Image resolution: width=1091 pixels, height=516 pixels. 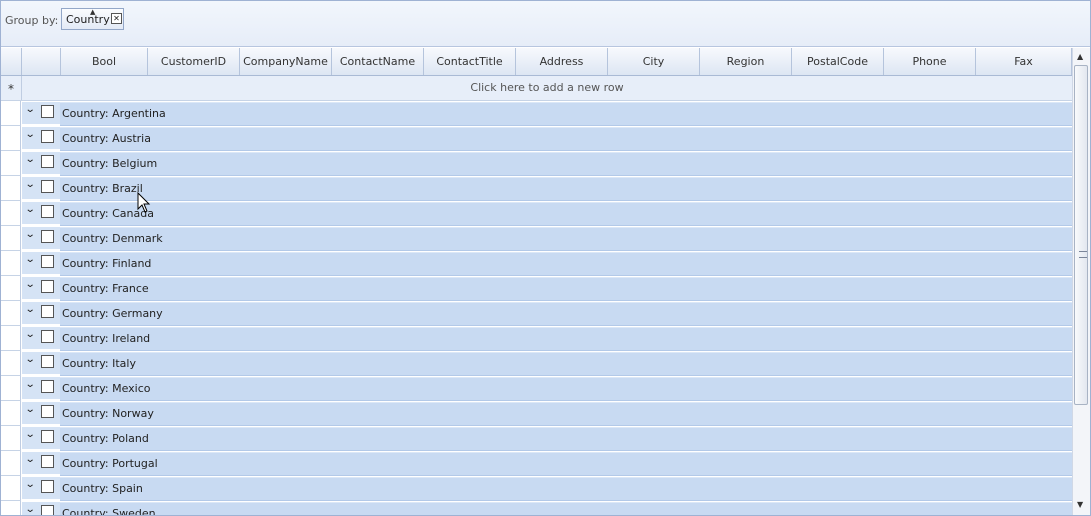 I want to click on group-row: ⌄ Country: Spain, so click(x=536, y=488).